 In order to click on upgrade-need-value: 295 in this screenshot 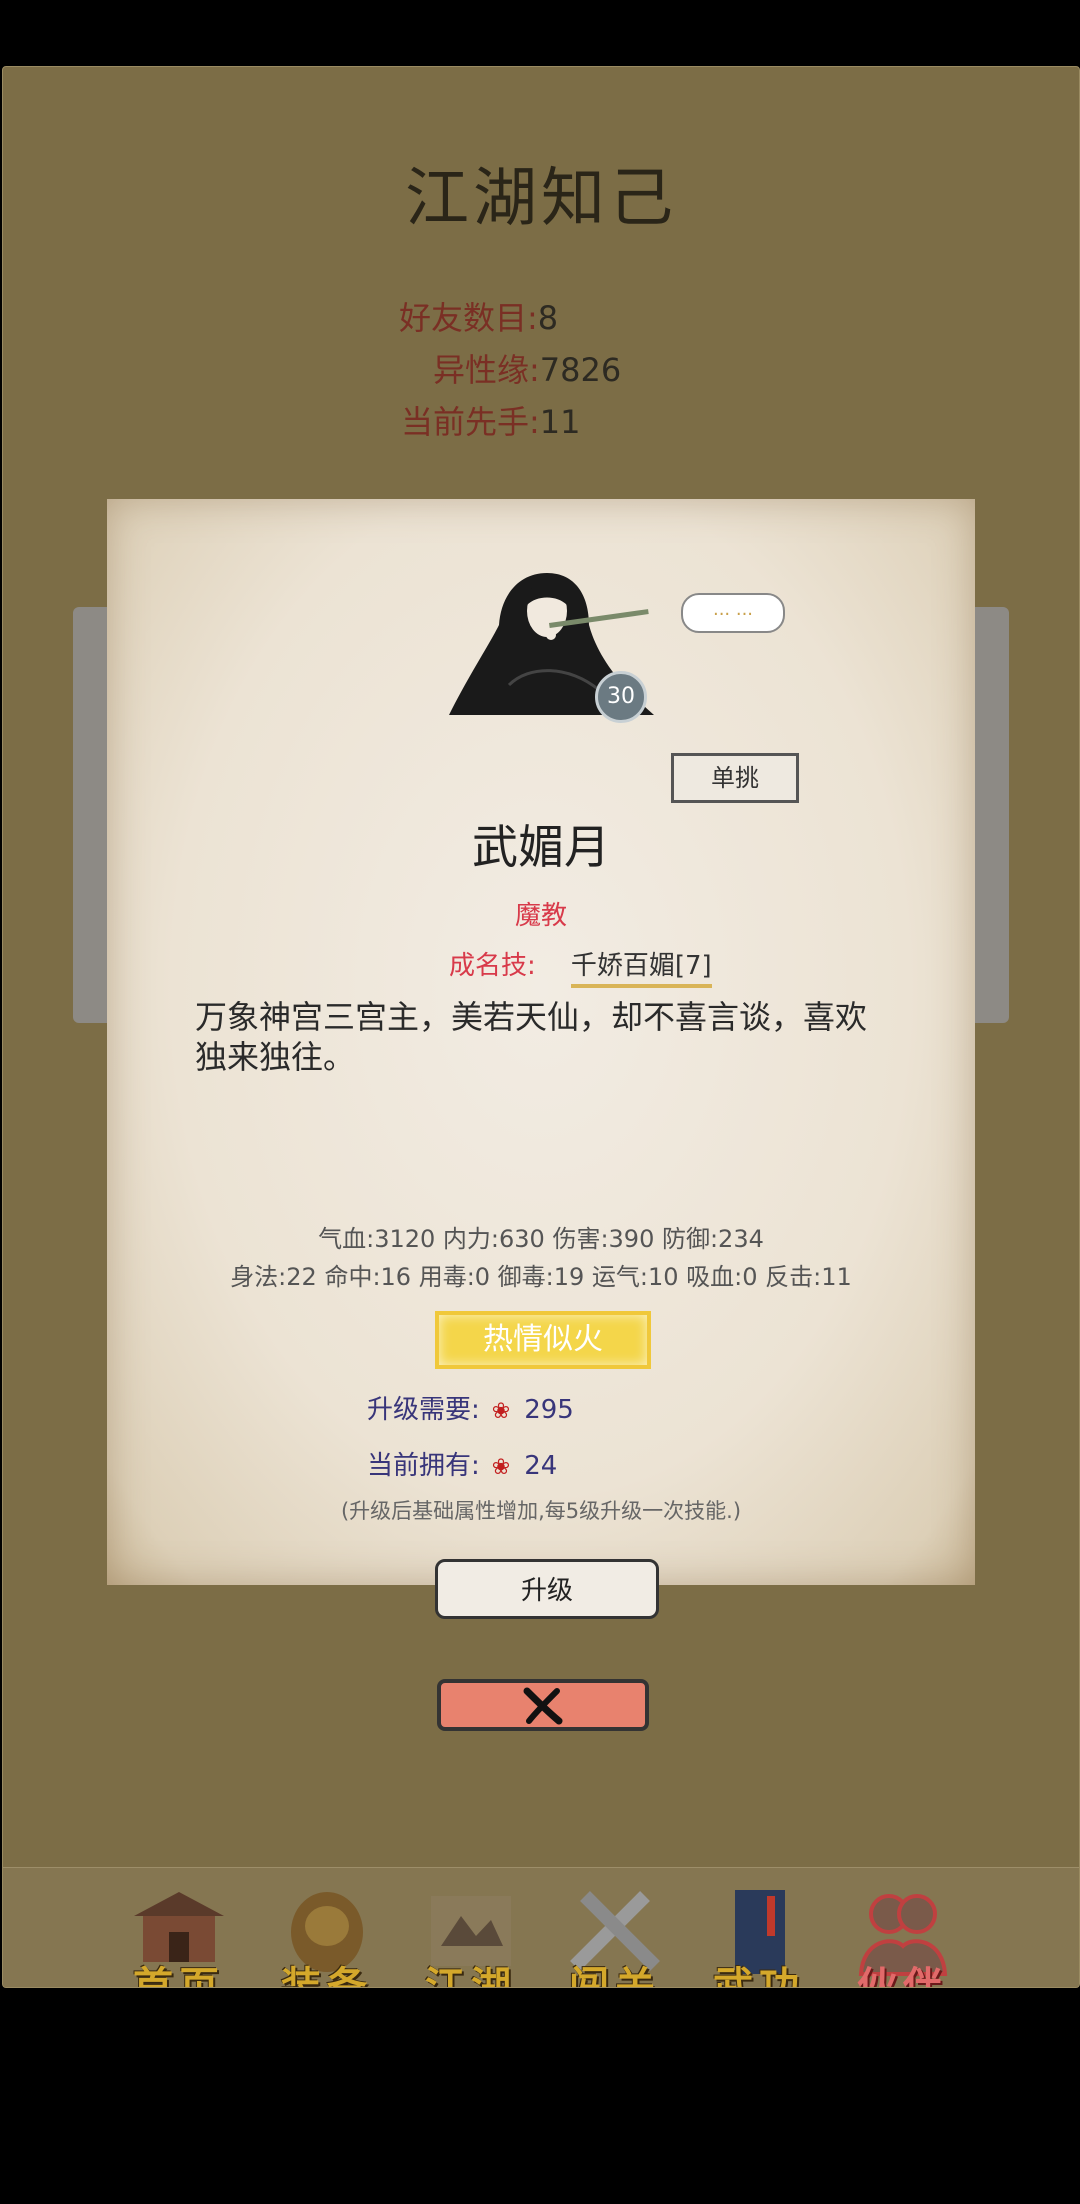, I will do `click(549, 1410)`.